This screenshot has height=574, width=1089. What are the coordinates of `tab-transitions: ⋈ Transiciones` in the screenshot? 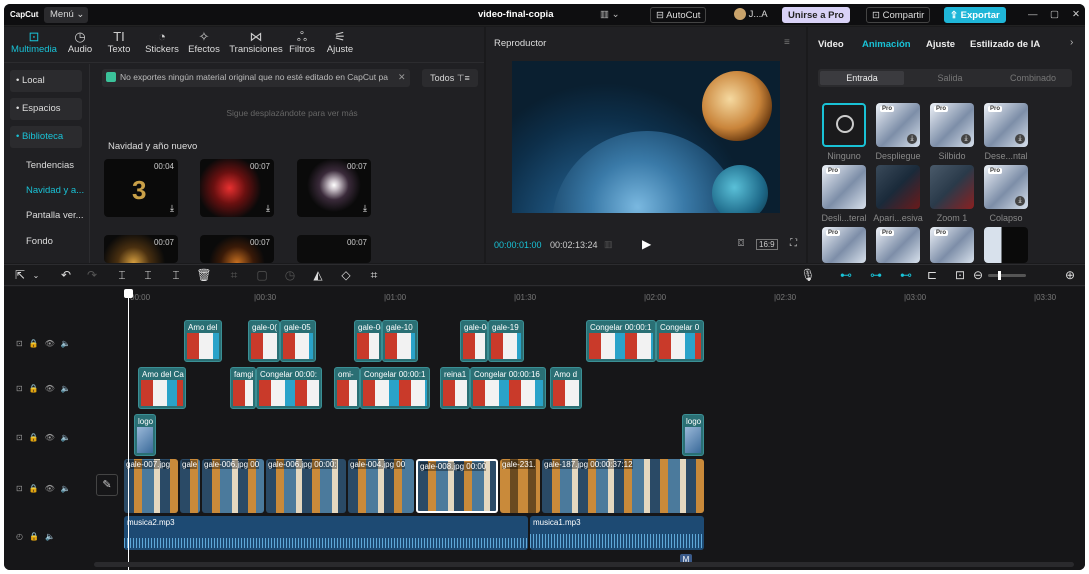 It's located at (256, 42).